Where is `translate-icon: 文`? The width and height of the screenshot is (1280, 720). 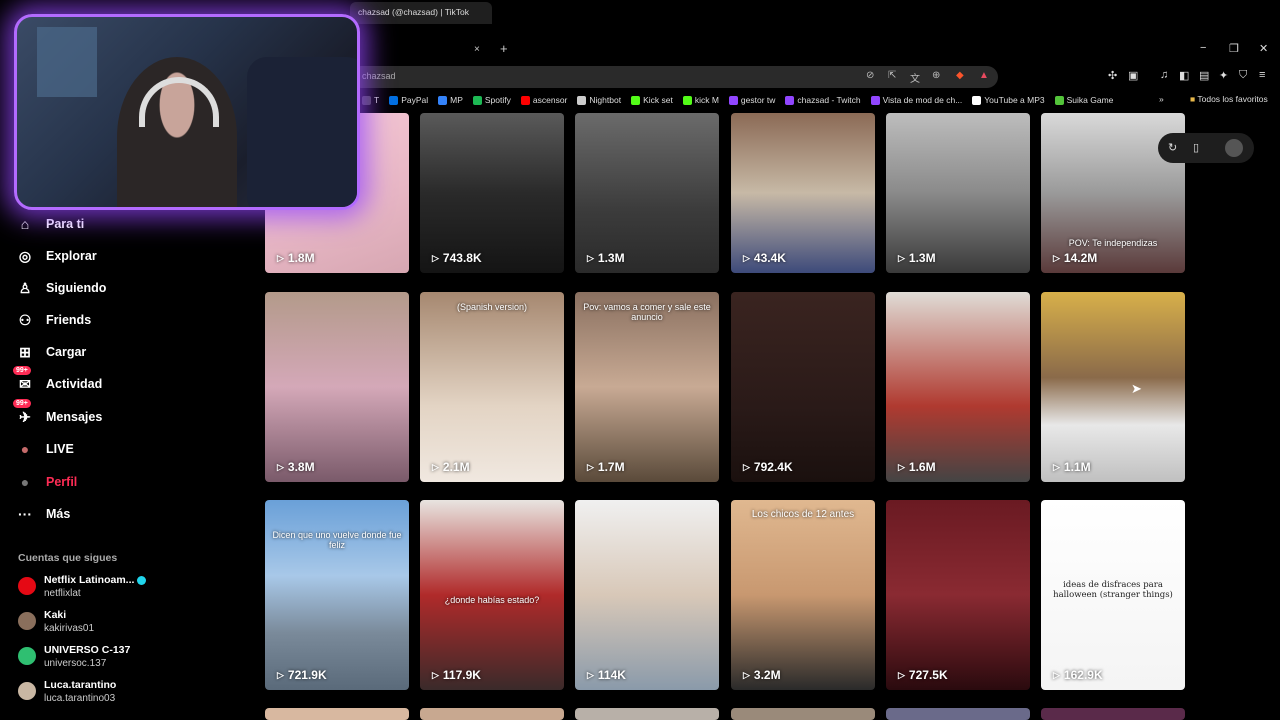 translate-icon: 文 is located at coordinates (915, 77).